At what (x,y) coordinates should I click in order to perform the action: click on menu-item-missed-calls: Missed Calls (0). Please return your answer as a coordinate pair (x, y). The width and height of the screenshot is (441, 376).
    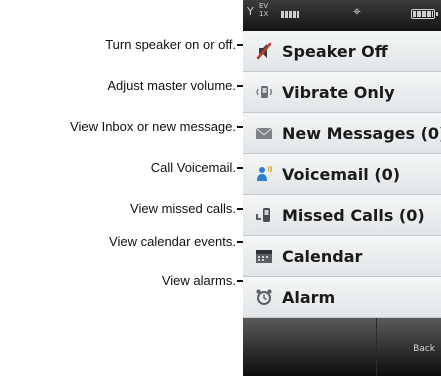
    Looking at the image, I should click on (342, 215).